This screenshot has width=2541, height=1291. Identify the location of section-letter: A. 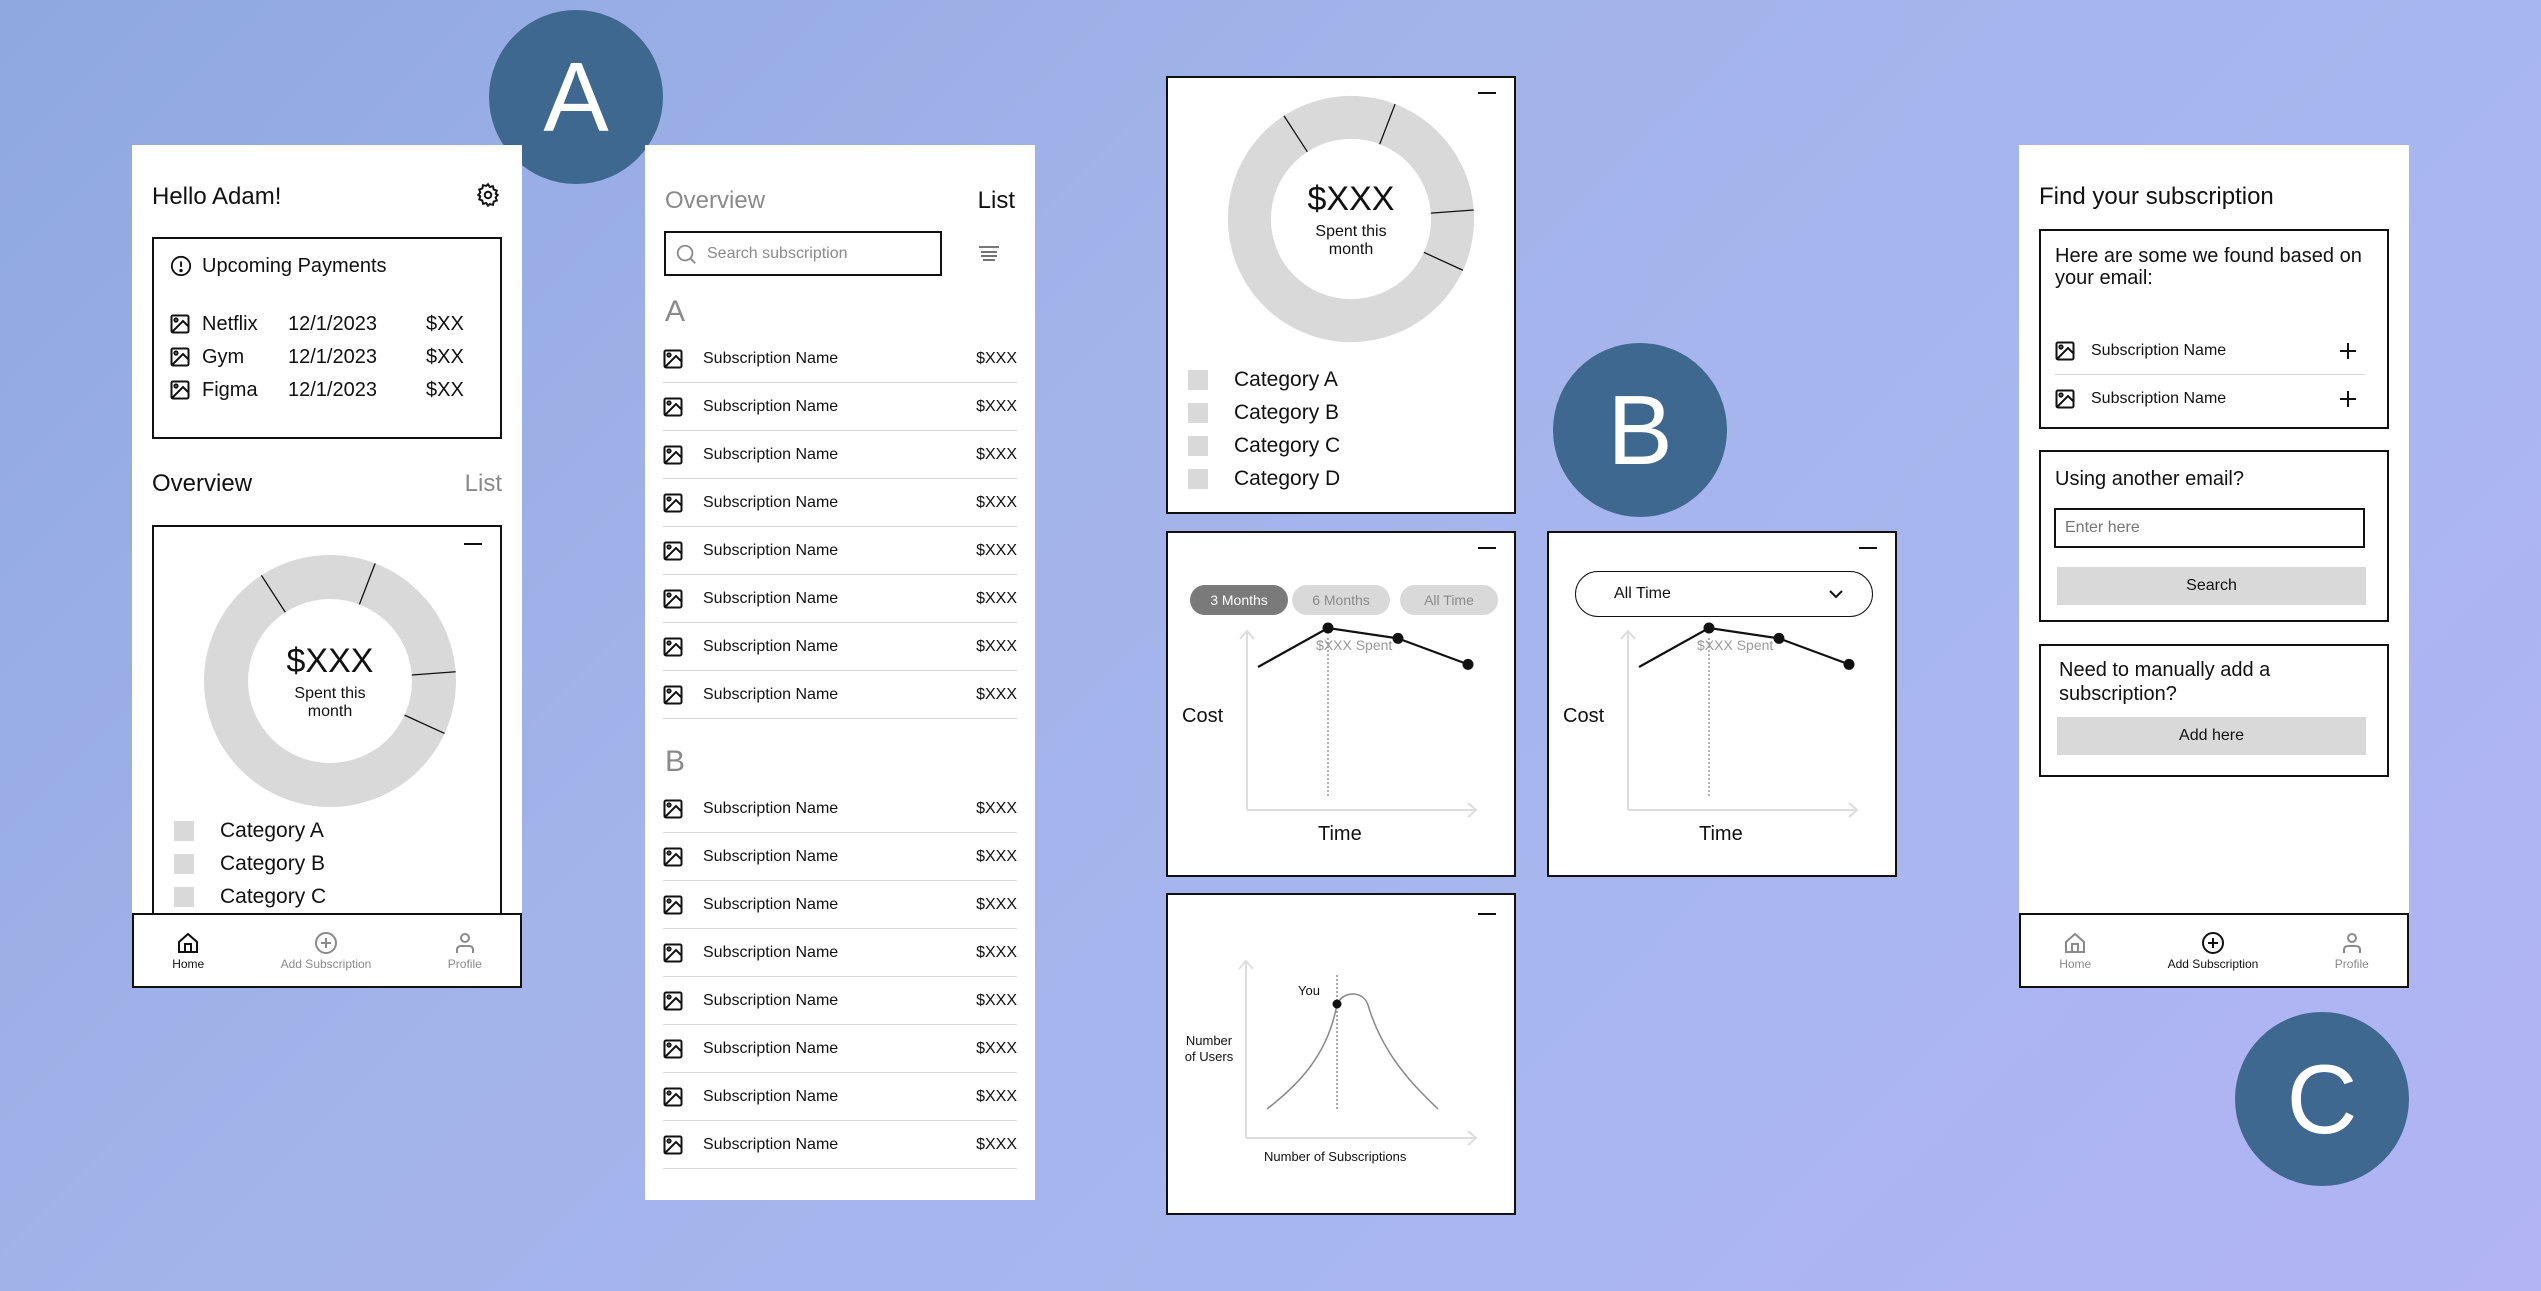
(675, 311).